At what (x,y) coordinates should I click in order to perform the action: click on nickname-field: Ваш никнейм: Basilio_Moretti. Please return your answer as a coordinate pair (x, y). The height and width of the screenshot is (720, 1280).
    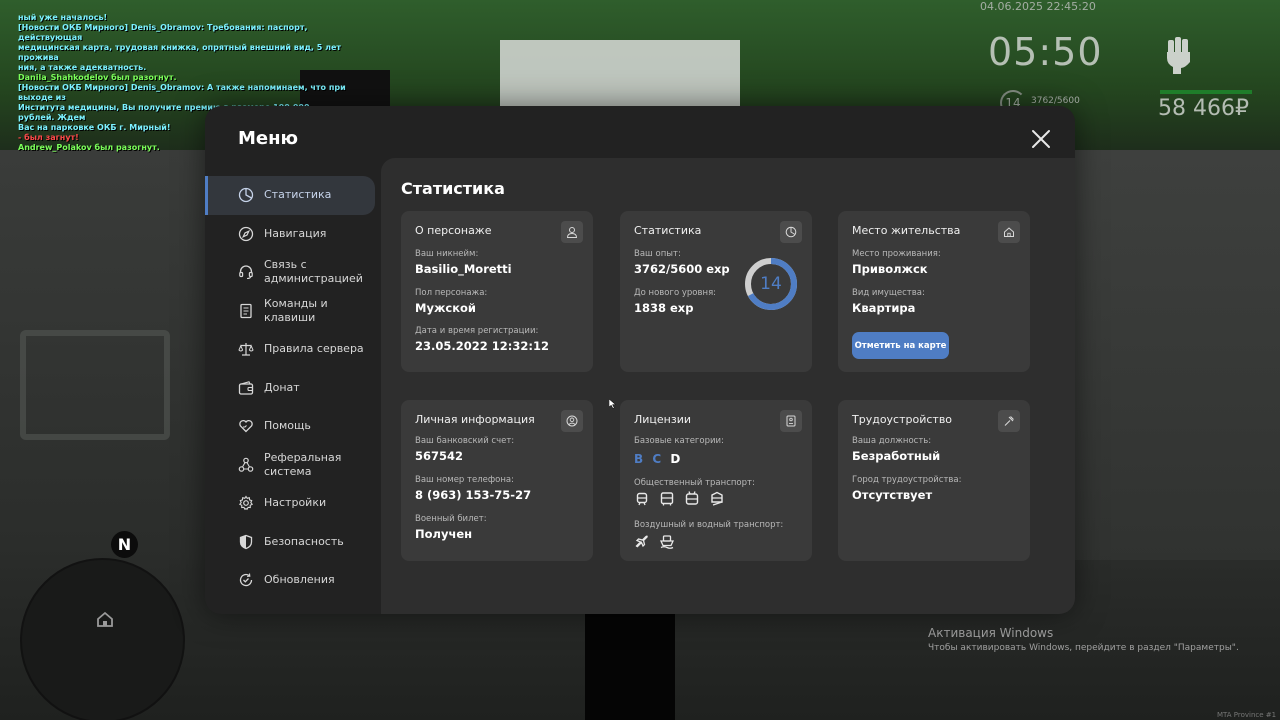
    Looking at the image, I should click on (463, 262).